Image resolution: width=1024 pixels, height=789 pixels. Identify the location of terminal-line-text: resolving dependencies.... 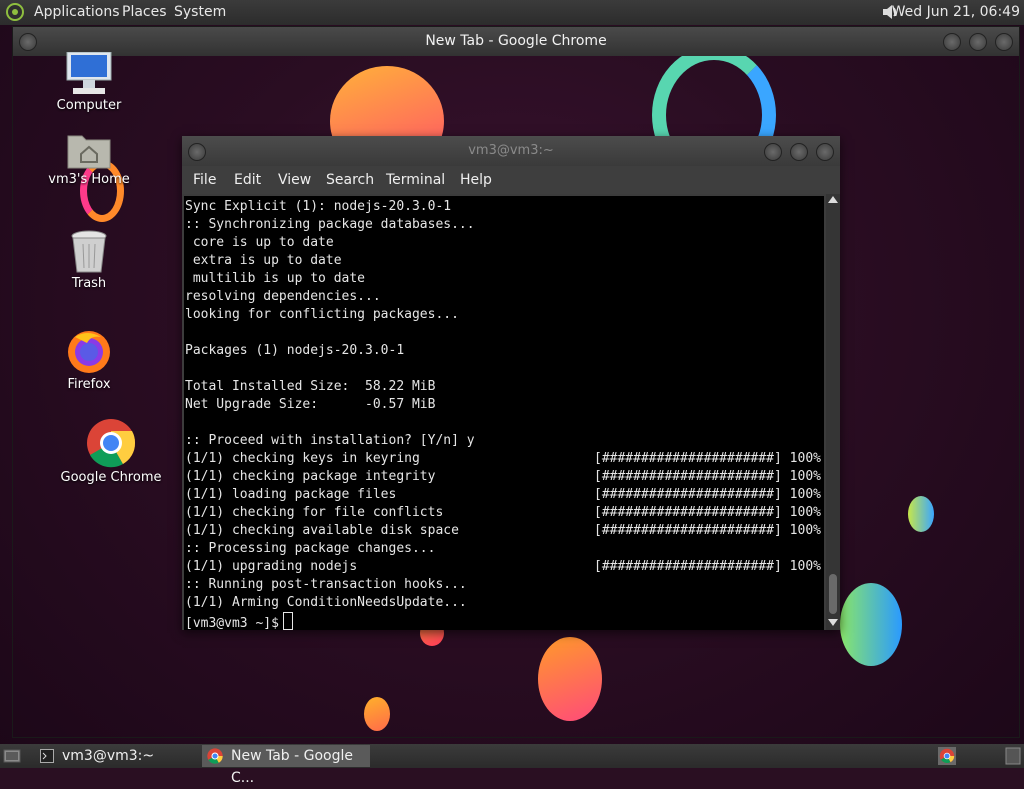
(283, 296).